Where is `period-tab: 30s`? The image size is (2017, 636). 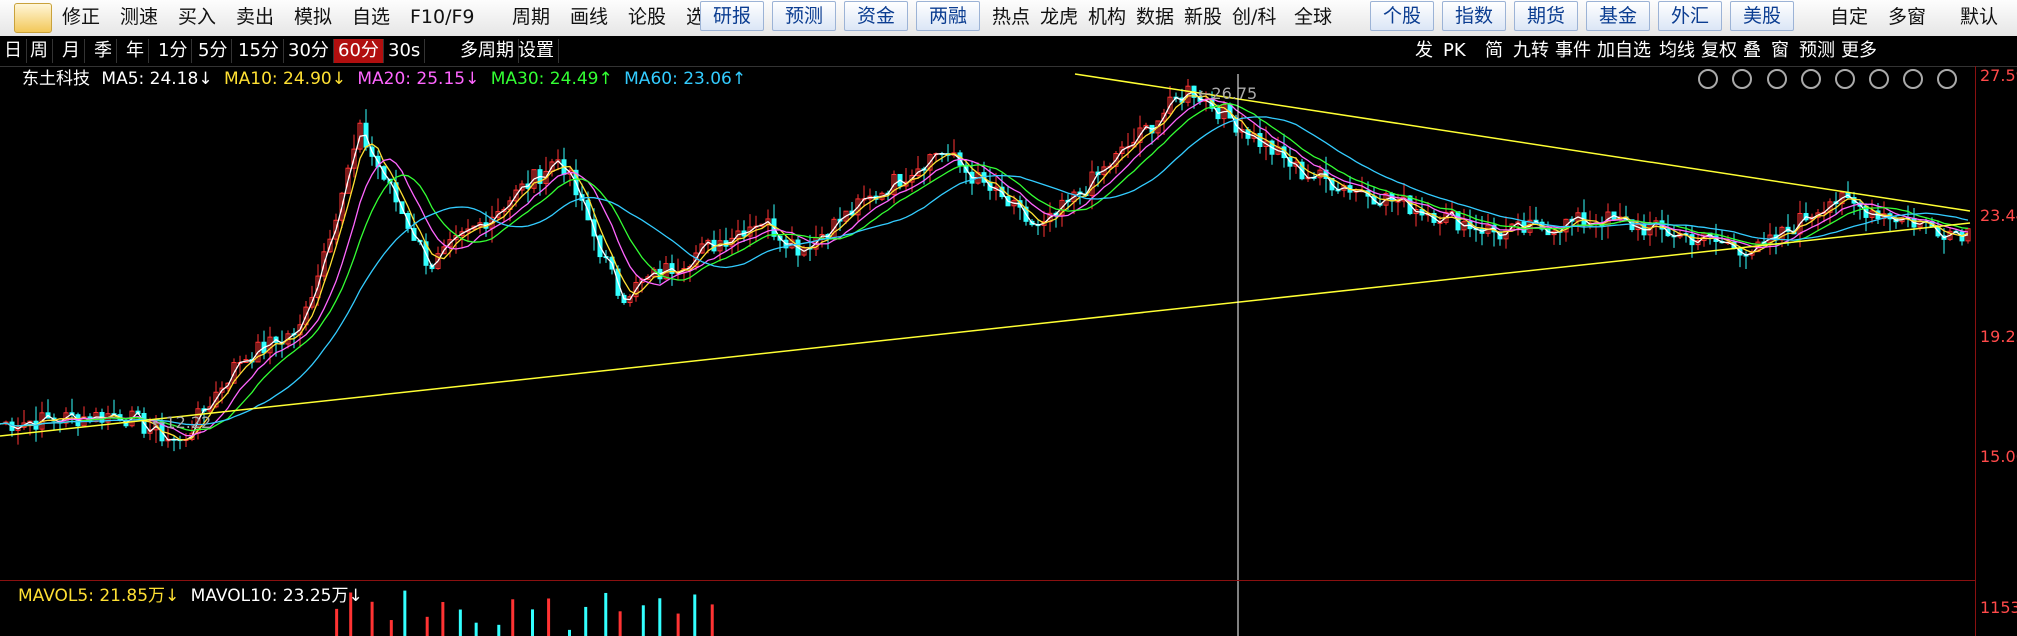 period-tab: 30s is located at coordinates (405, 51).